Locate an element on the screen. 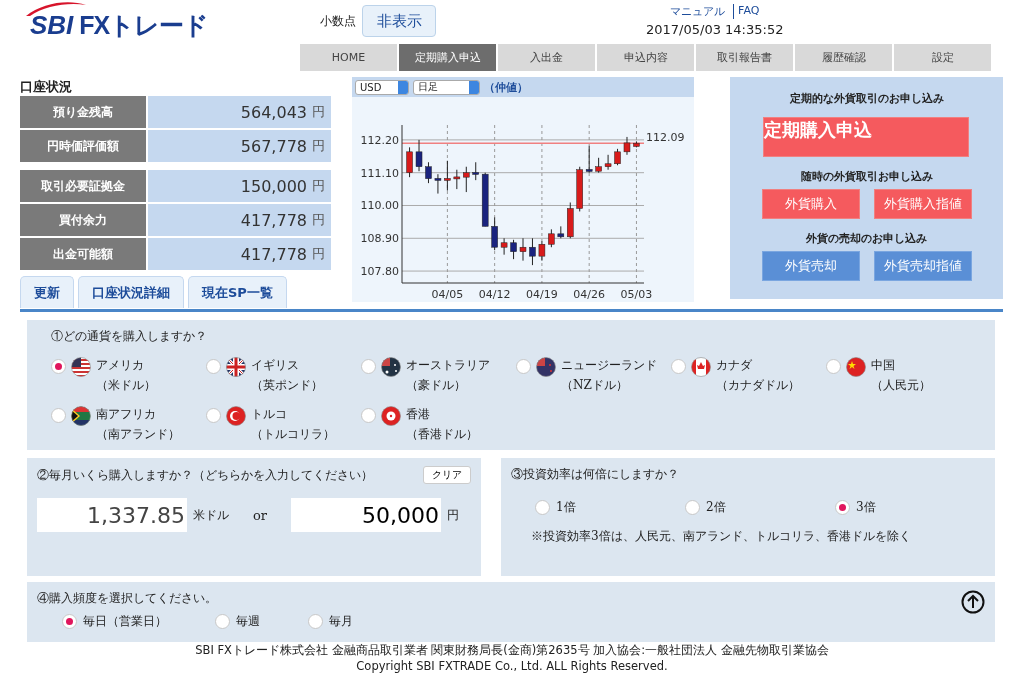 Image resolution: width=1024 pixels, height=696 pixels. option-label: 毎日（営業日） is located at coordinates (125, 621).